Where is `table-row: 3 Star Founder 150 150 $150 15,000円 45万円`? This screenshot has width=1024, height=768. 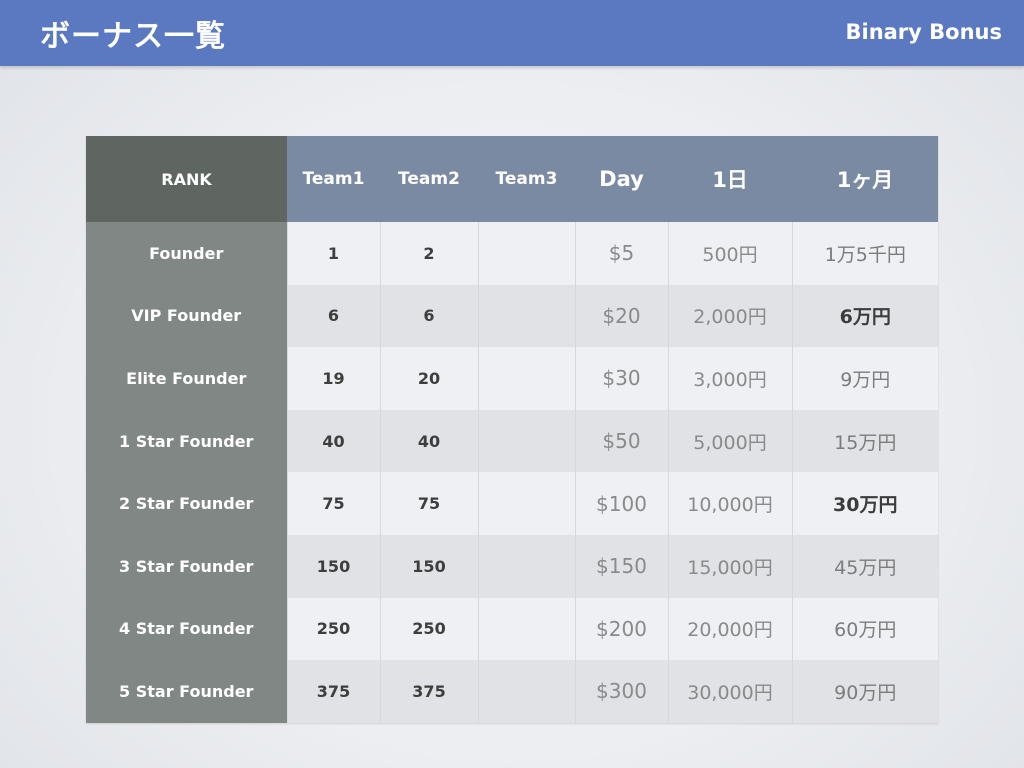
table-row: 3 Star Founder 150 150 $150 15,000円 45万円 is located at coordinates (512, 566).